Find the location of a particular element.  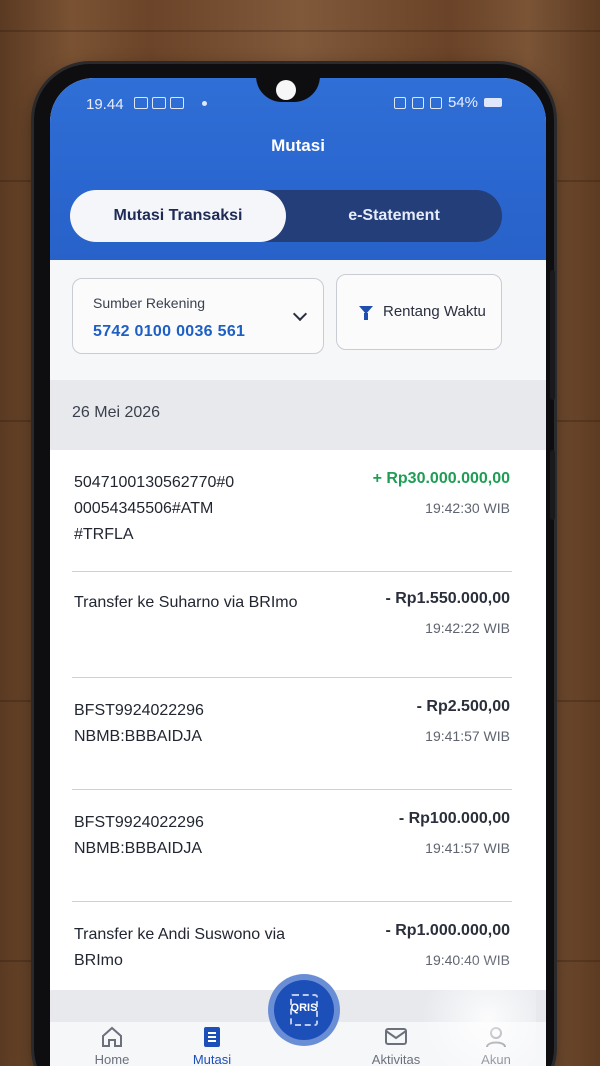

tab-mutasi-transaksi: Mutasi Transaksi is located at coordinates (178, 216).